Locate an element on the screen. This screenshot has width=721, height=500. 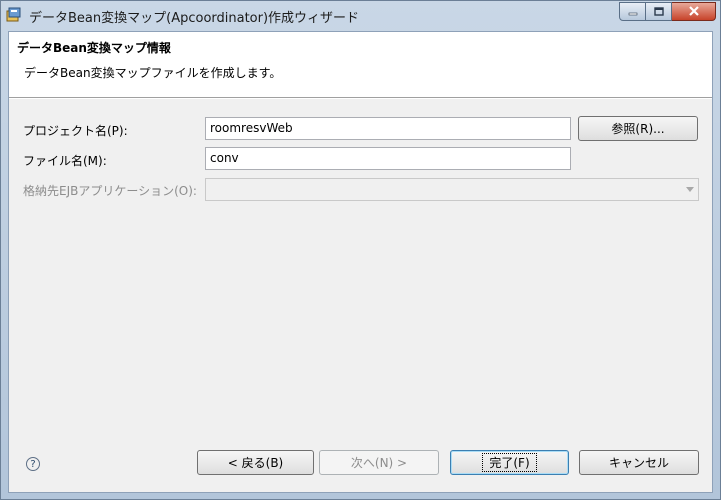
back-button: < 戻る(B) is located at coordinates (255, 462).